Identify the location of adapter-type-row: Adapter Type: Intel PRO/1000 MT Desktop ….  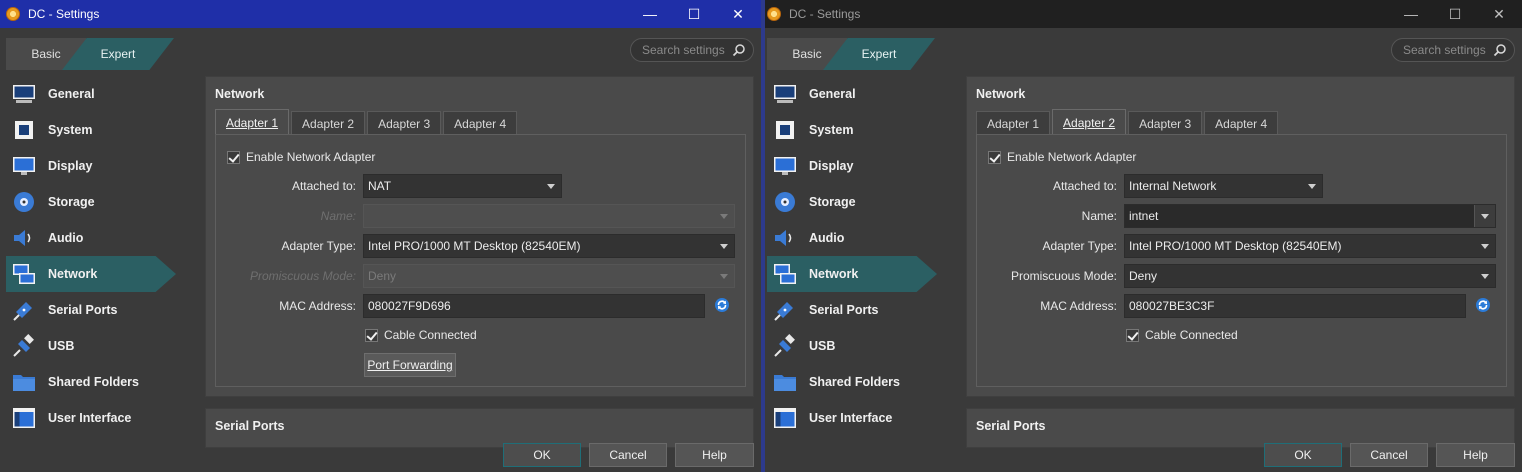
(481, 246).